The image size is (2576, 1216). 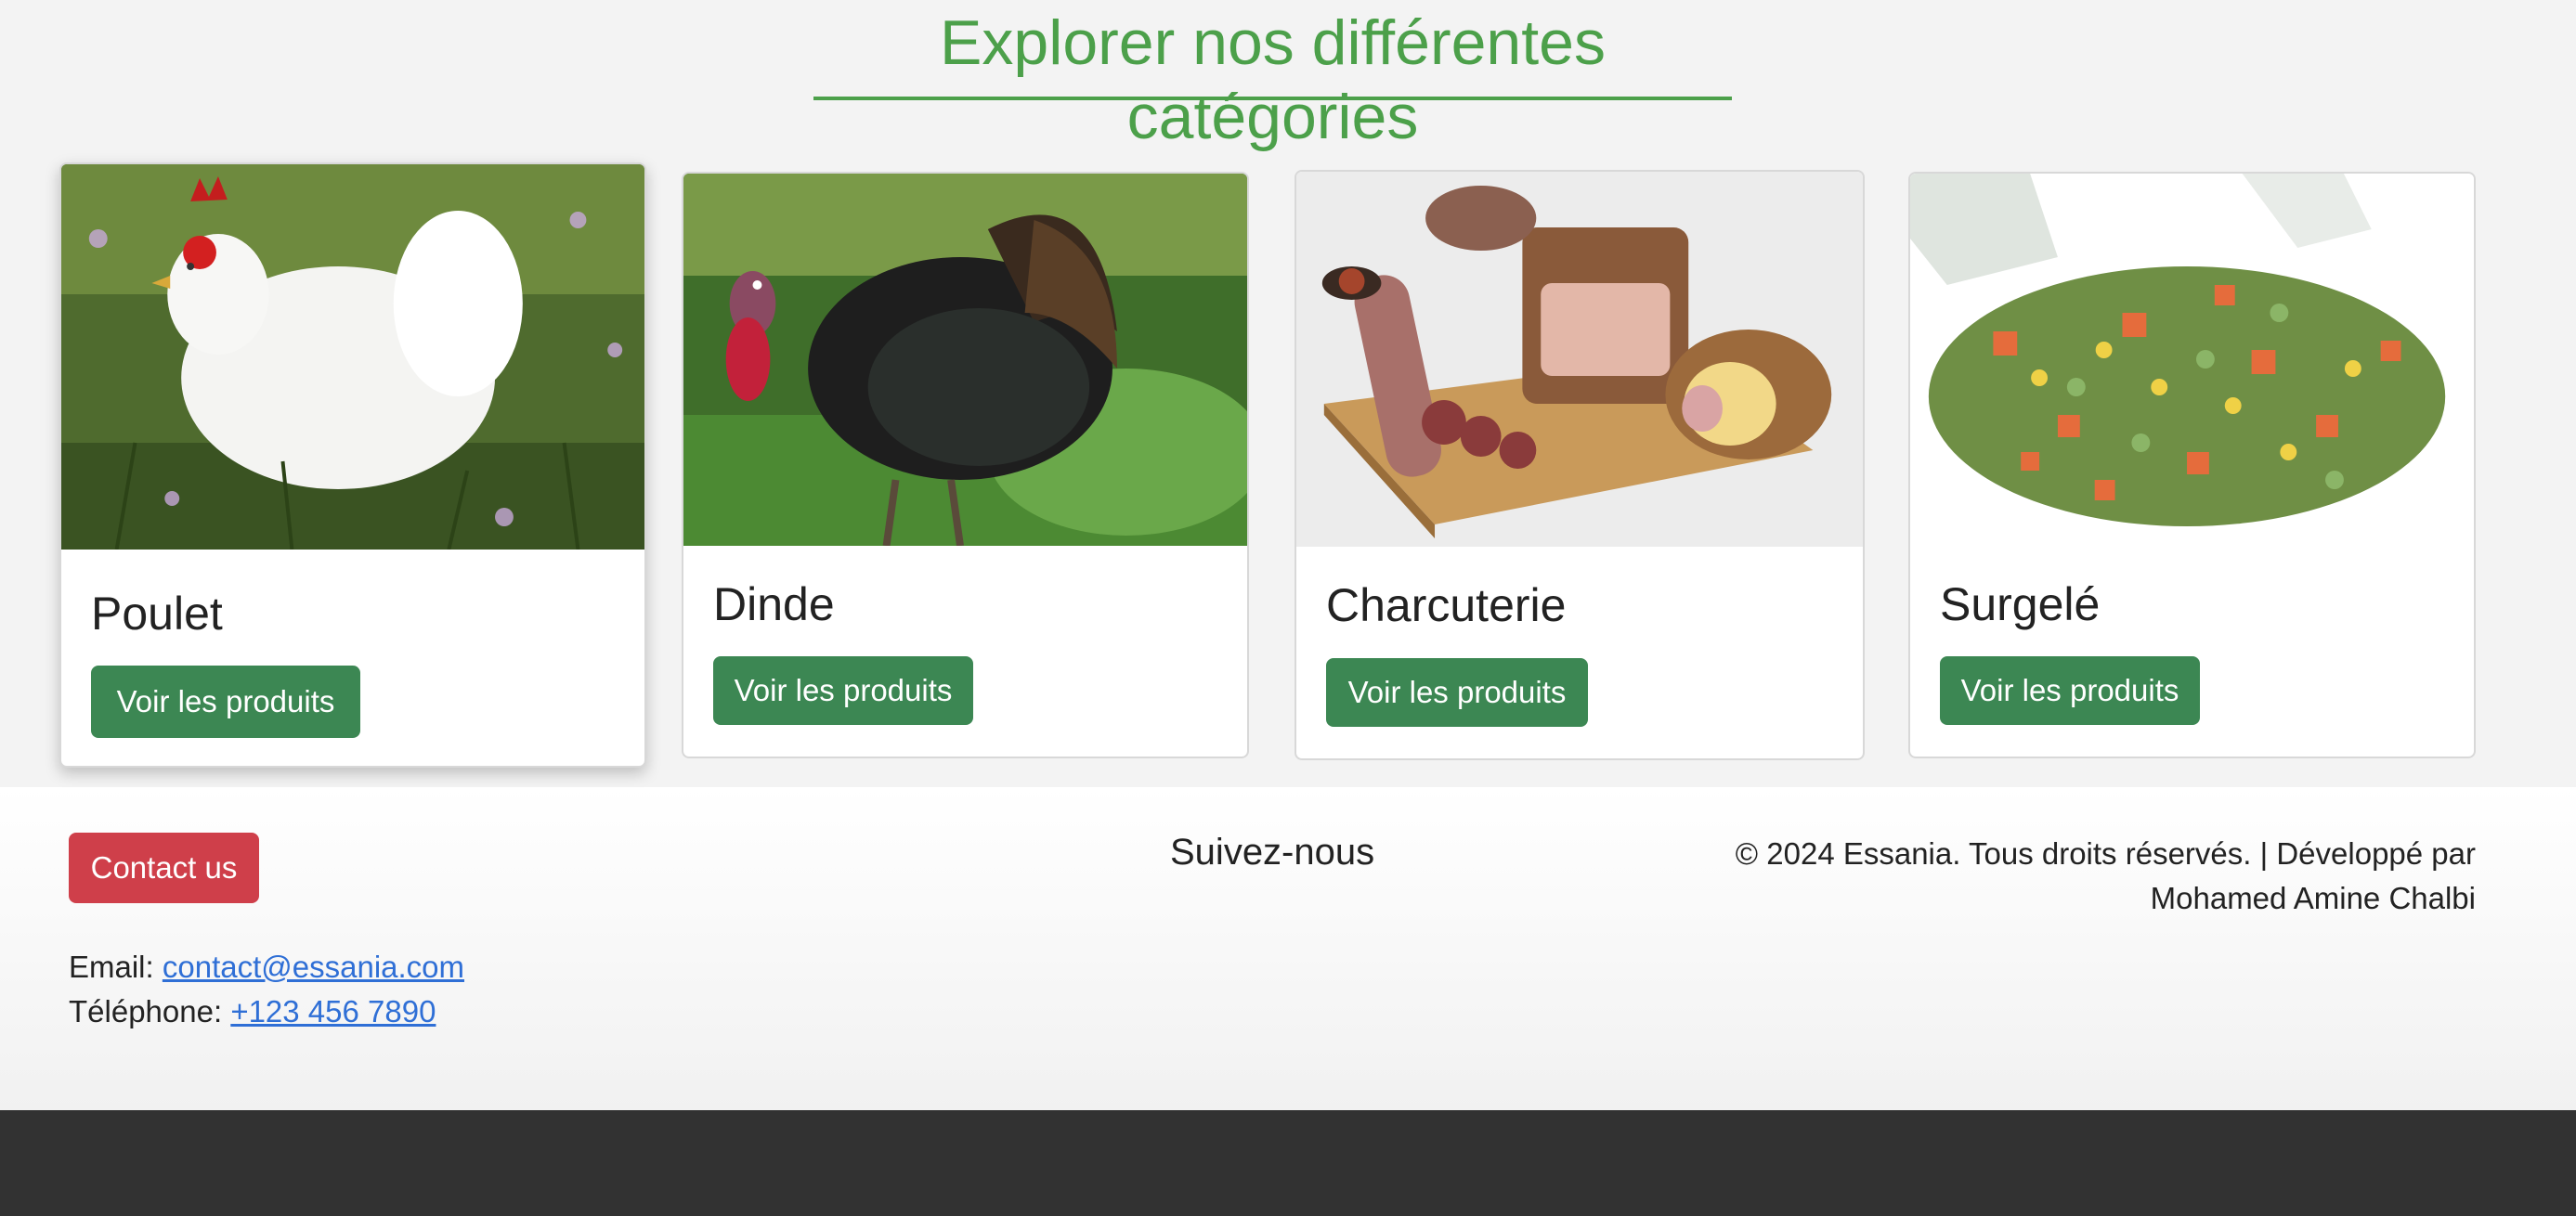 I want to click on email-label: Email:, so click(x=111, y=967).